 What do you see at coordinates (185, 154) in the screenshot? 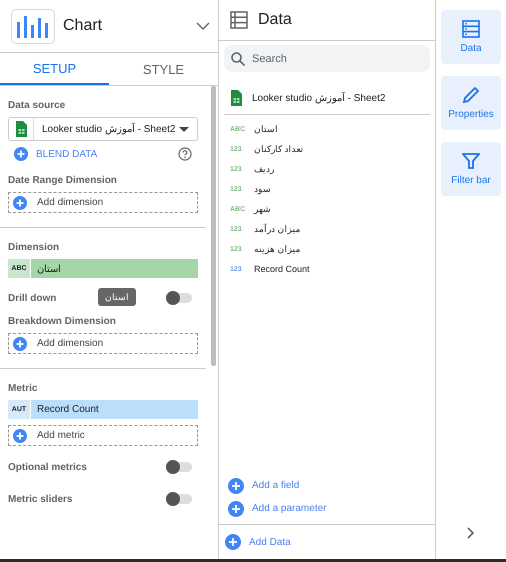
I see `help-icon` at bounding box center [185, 154].